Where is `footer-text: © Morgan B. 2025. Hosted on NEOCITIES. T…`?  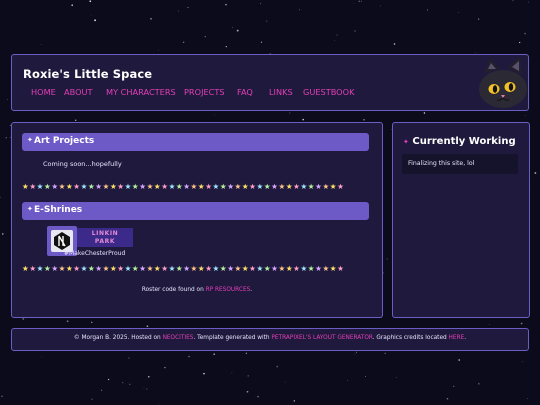 footer-text: © Morgan B. 2025. Hosted on NEOCITIES. T… is located at coordinates (270, 338).